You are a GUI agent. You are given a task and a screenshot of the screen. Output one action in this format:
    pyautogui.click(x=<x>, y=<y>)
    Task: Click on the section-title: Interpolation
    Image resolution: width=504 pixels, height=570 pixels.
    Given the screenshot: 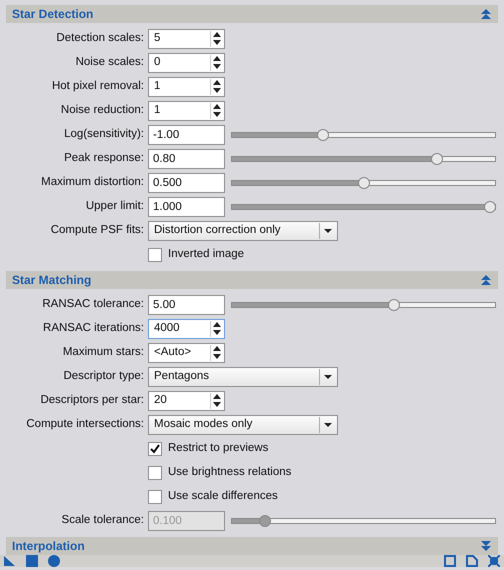 What is the action you would take?
    pyautogui.click(x=48, y=546)
    